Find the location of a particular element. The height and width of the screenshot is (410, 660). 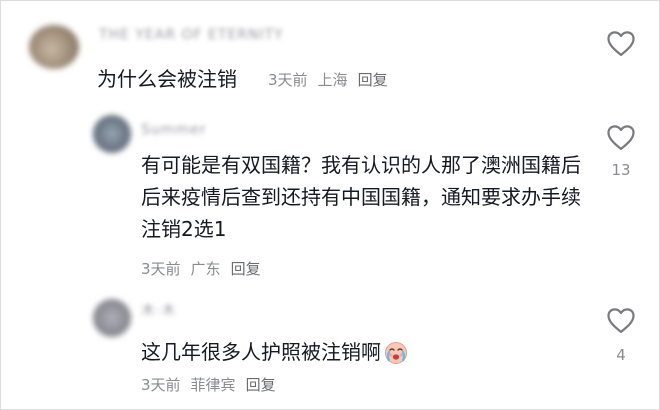

comment-meta: 3天前 菲律宾 回复 is located at coordinates (213, 384).